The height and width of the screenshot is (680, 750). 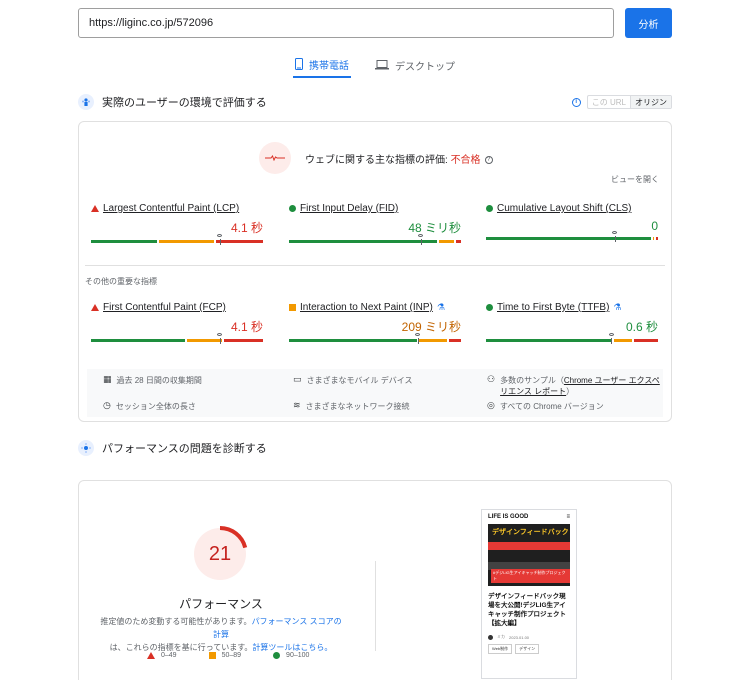 What do you see at coordinates (164, 307) in the screenshot?
I see `metric-fcp-name: First Contentful Paint (FCP)` at bounding box center [164, 307].